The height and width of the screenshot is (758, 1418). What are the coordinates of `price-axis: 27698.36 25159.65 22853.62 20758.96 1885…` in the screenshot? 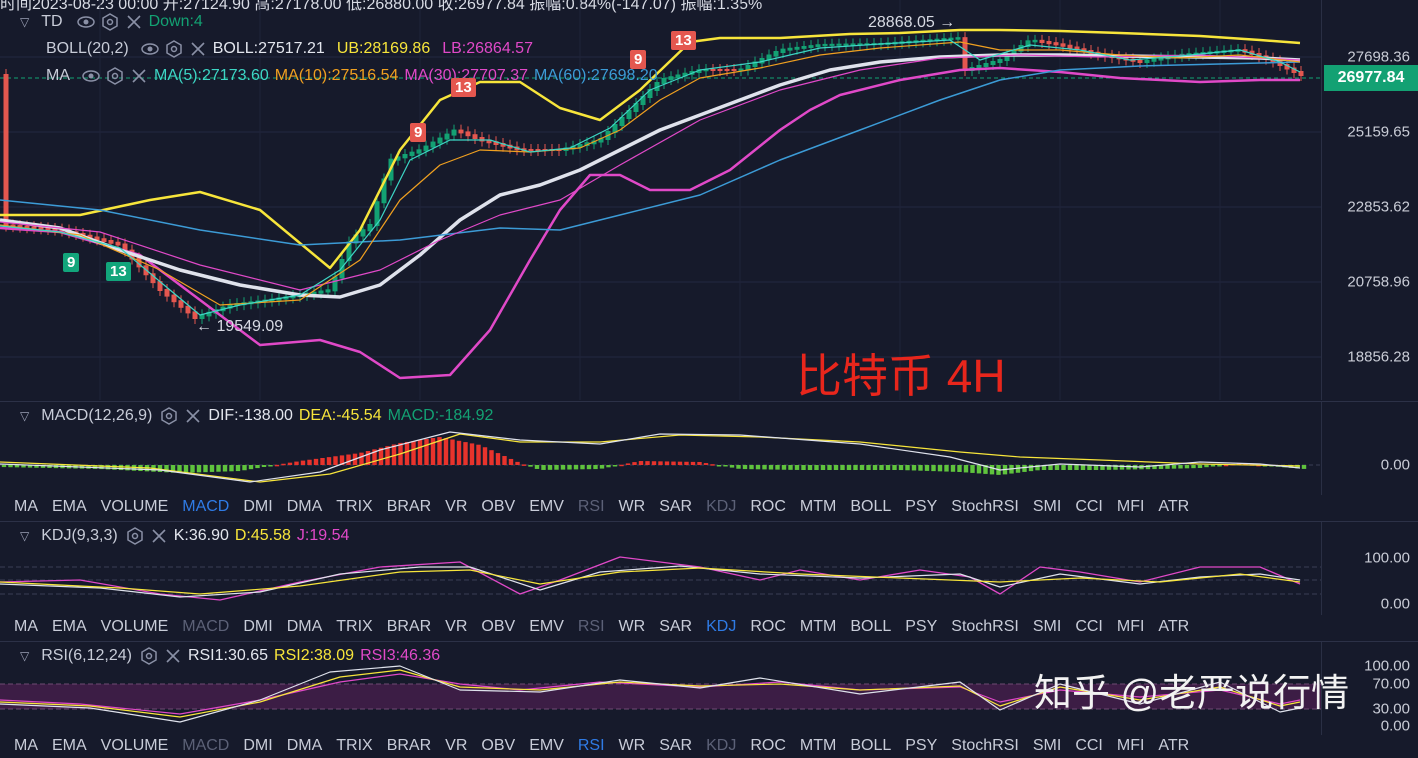 It's located at (1369, 200).